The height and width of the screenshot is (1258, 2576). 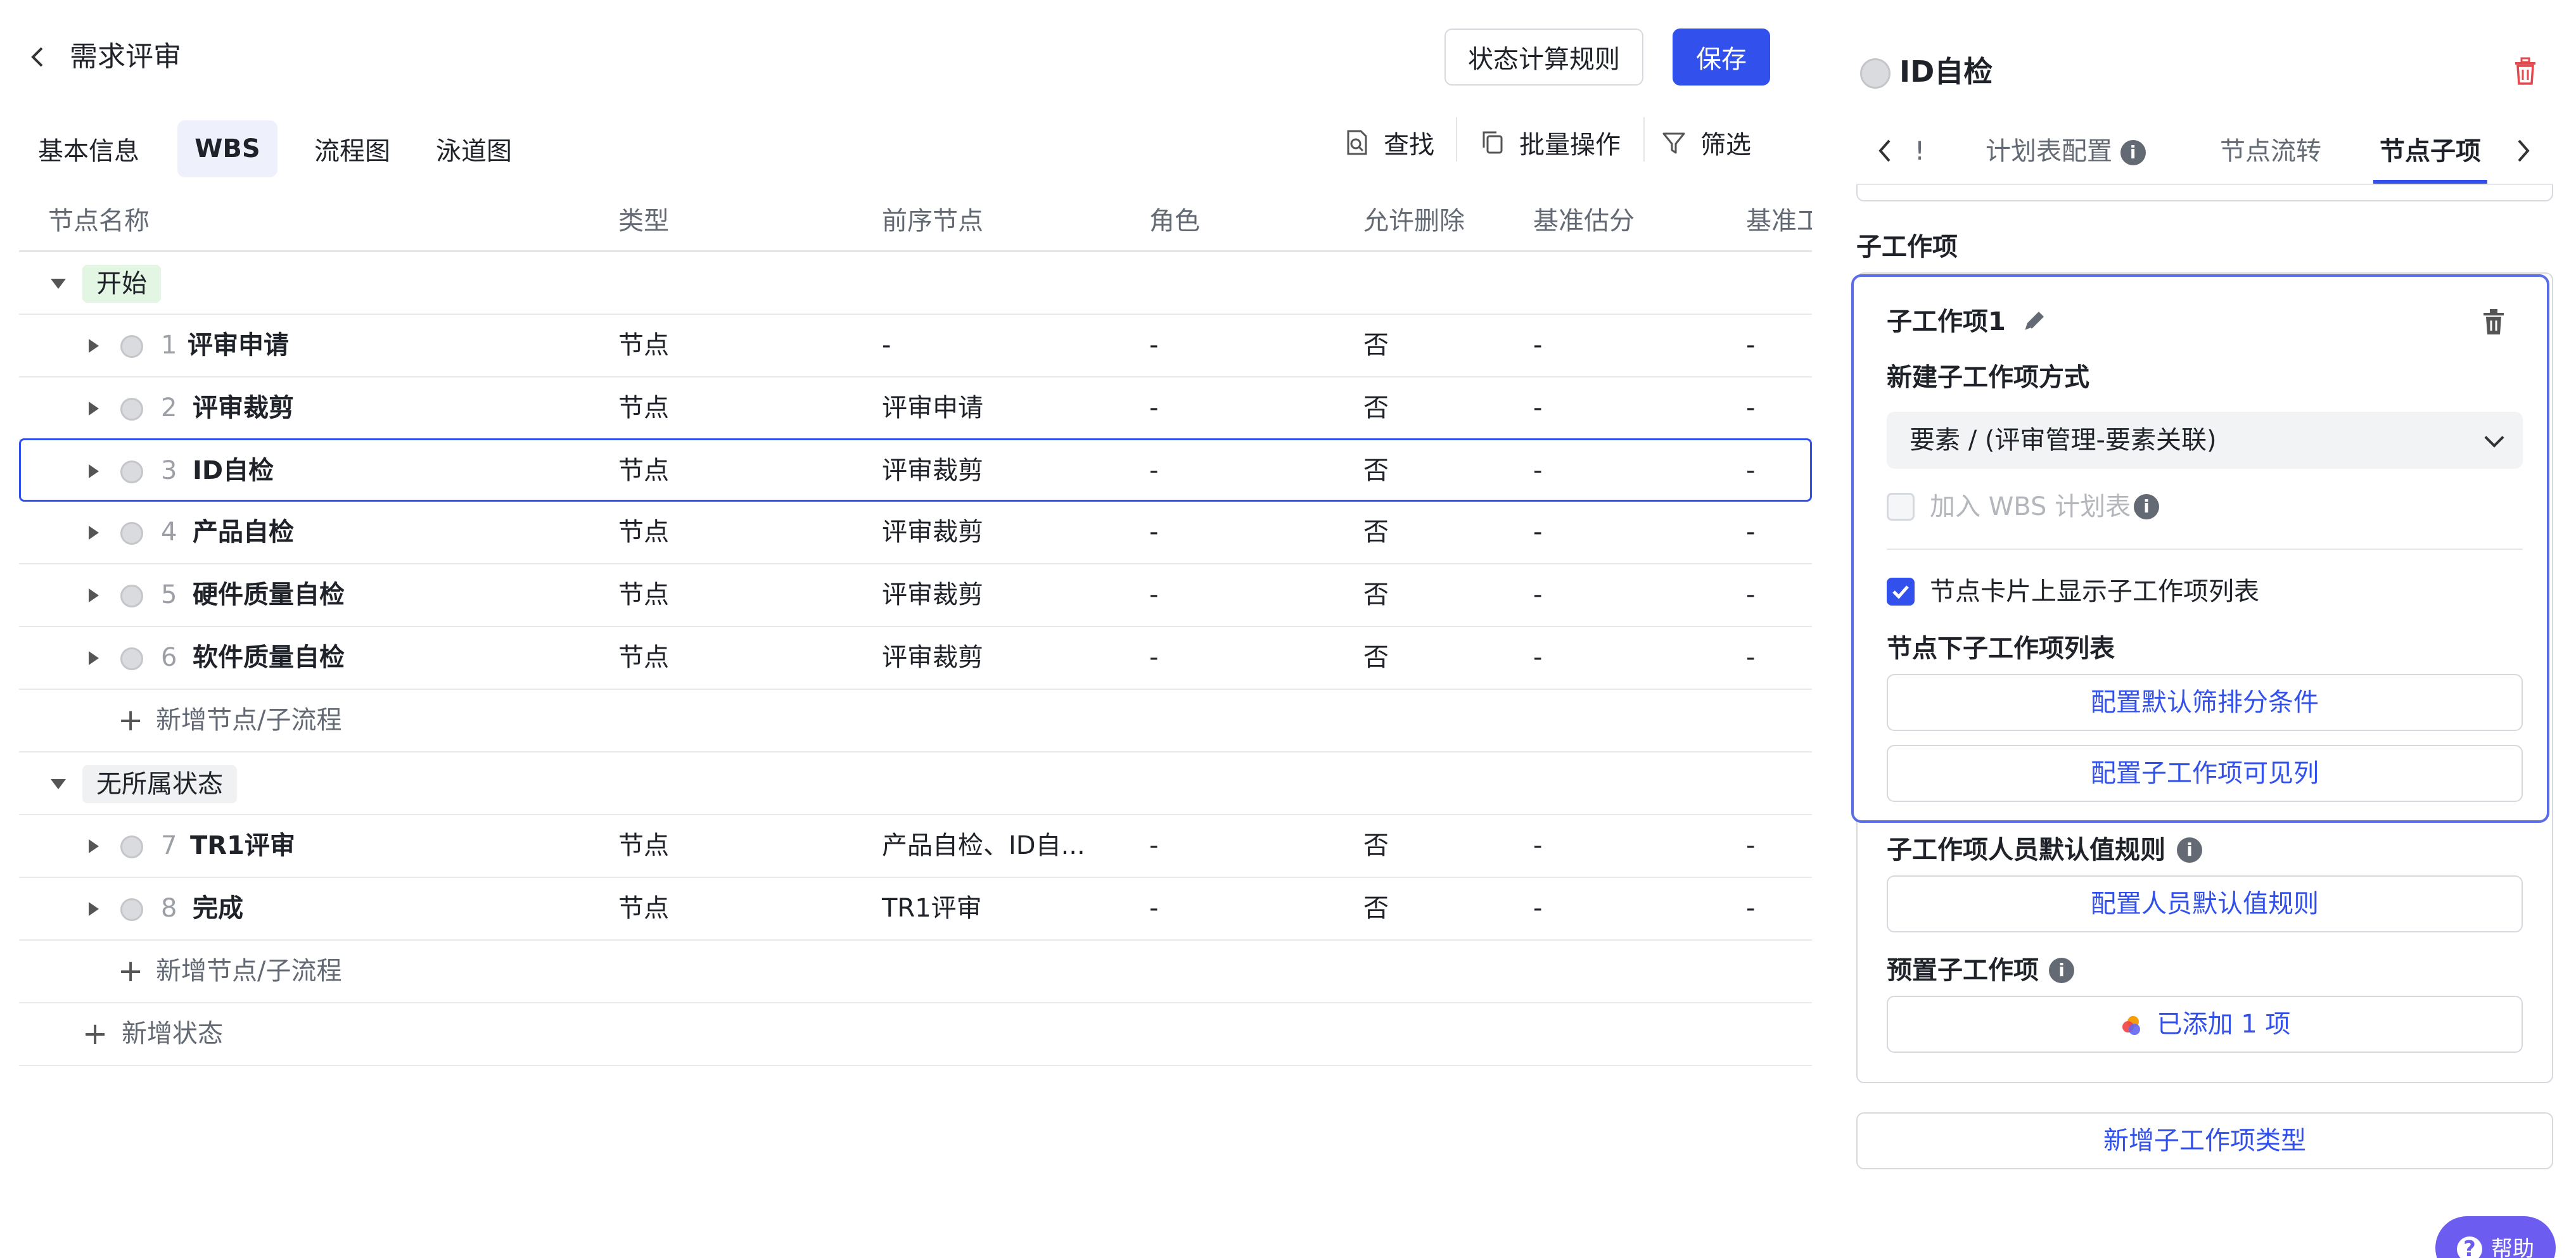 What do you see at coordinates (2271, 152) in the screenshot?
I see `tab-node-flow: 节点流转` at bounding box center [2271, 152].